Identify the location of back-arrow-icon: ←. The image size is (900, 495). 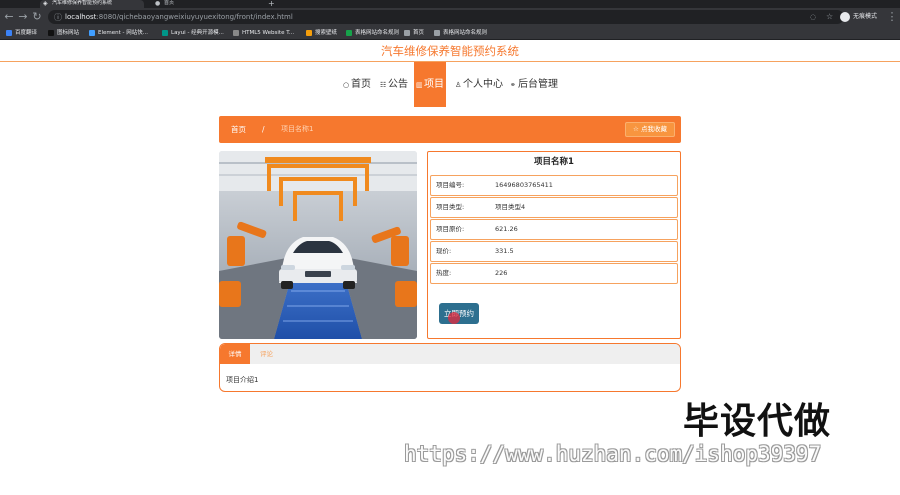
(9, 17).